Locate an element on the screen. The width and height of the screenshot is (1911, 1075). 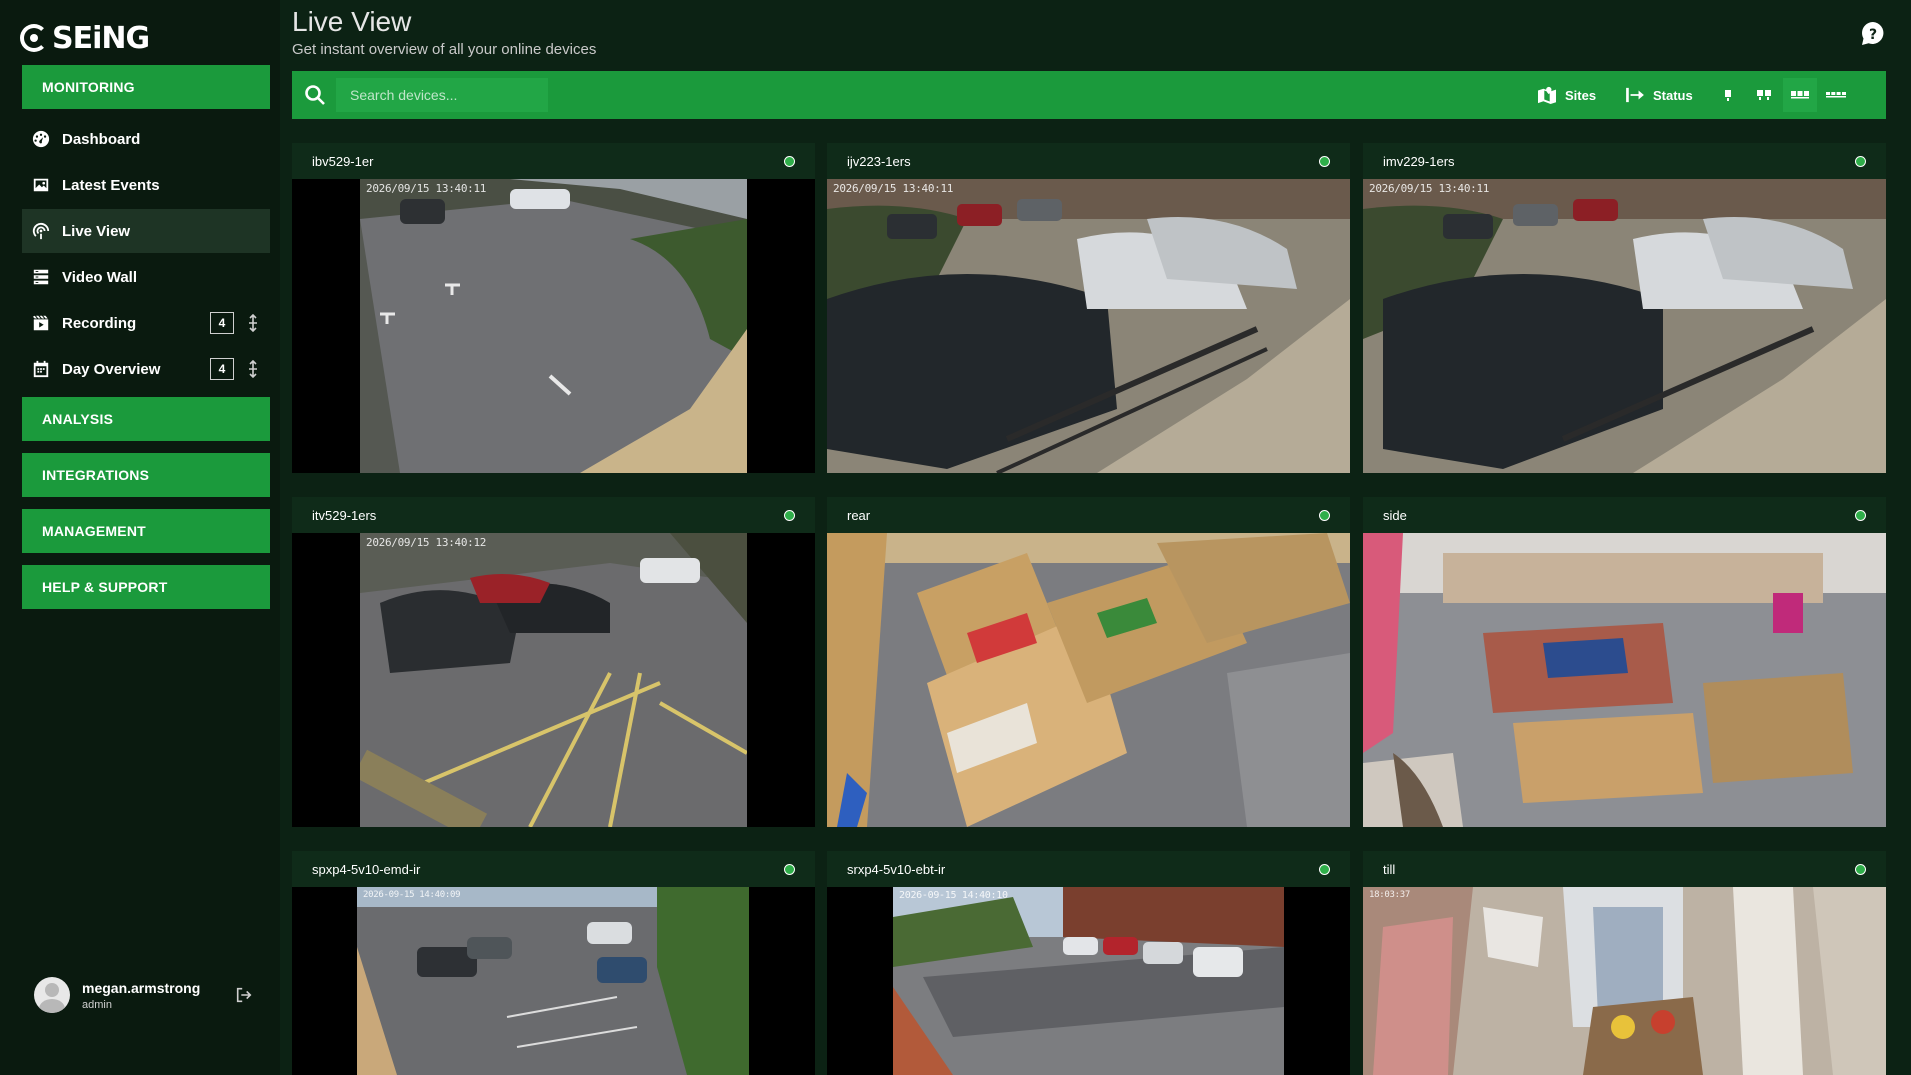
camera-name: srxp4-5v10-ebt-ir is located at coordinates (896, 869).